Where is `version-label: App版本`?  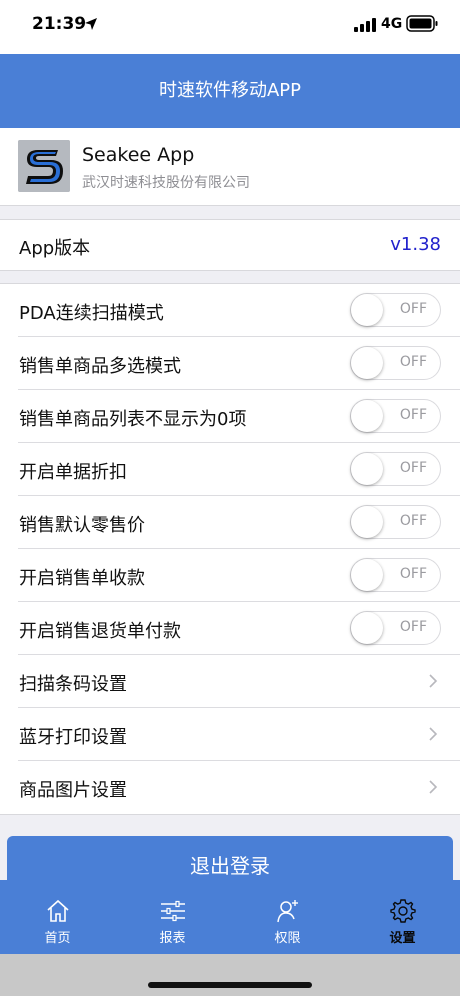
version-label: App版本 is located at coordinates (55, 248).